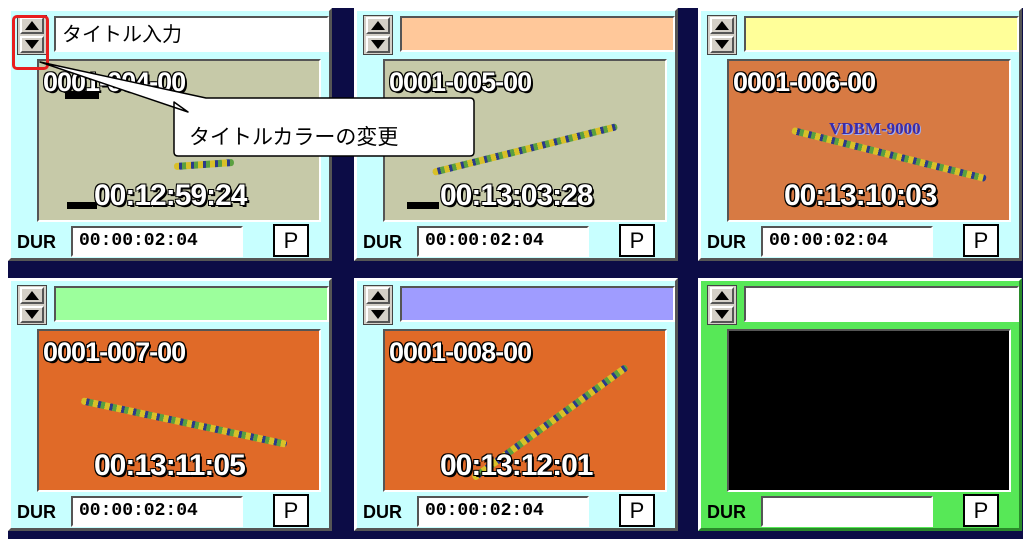  Describe the element at coordinates (170, 195) in the screenshot. I see `clip-timecode: 00:12:59:24` at that location.